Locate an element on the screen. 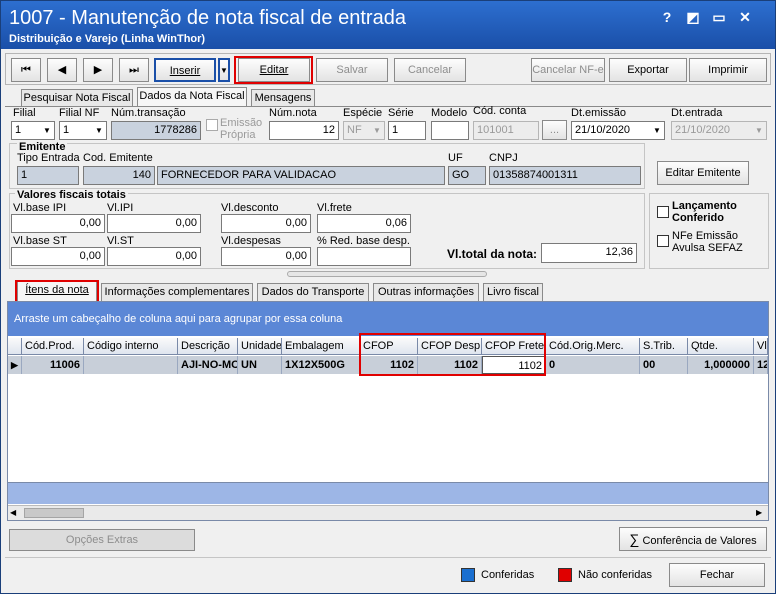 This screenshot has width=776, height=594. col-cod-orig-merc: Cód.Orig.Merc. is located at coordinates (593, 346).